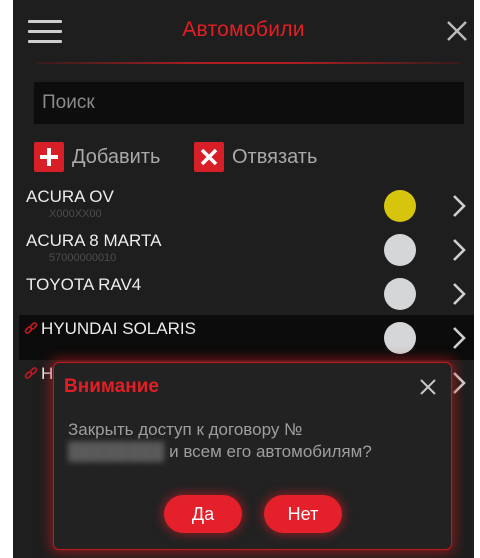 The image size is (480, 558). Describe the element at coordinates (249, 63) in the screenshot. I see `header-divider` at that location.